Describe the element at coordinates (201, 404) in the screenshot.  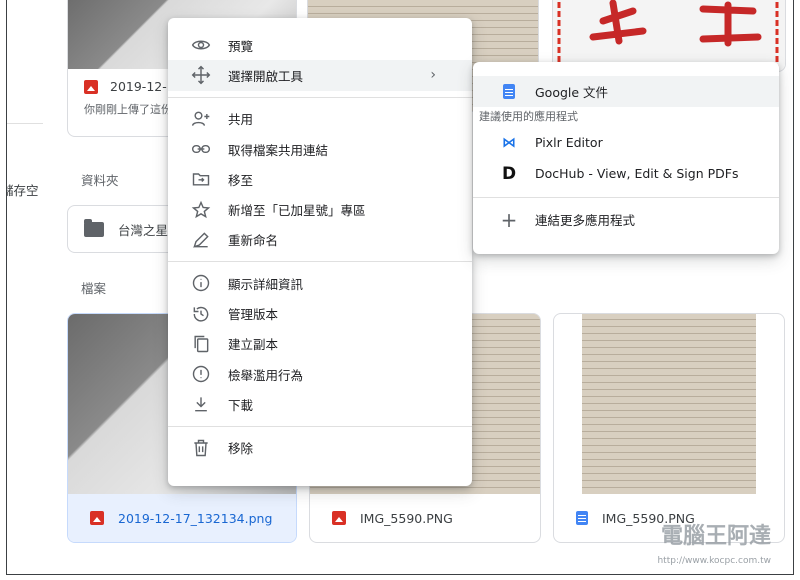
I see `download-icon` at that location.